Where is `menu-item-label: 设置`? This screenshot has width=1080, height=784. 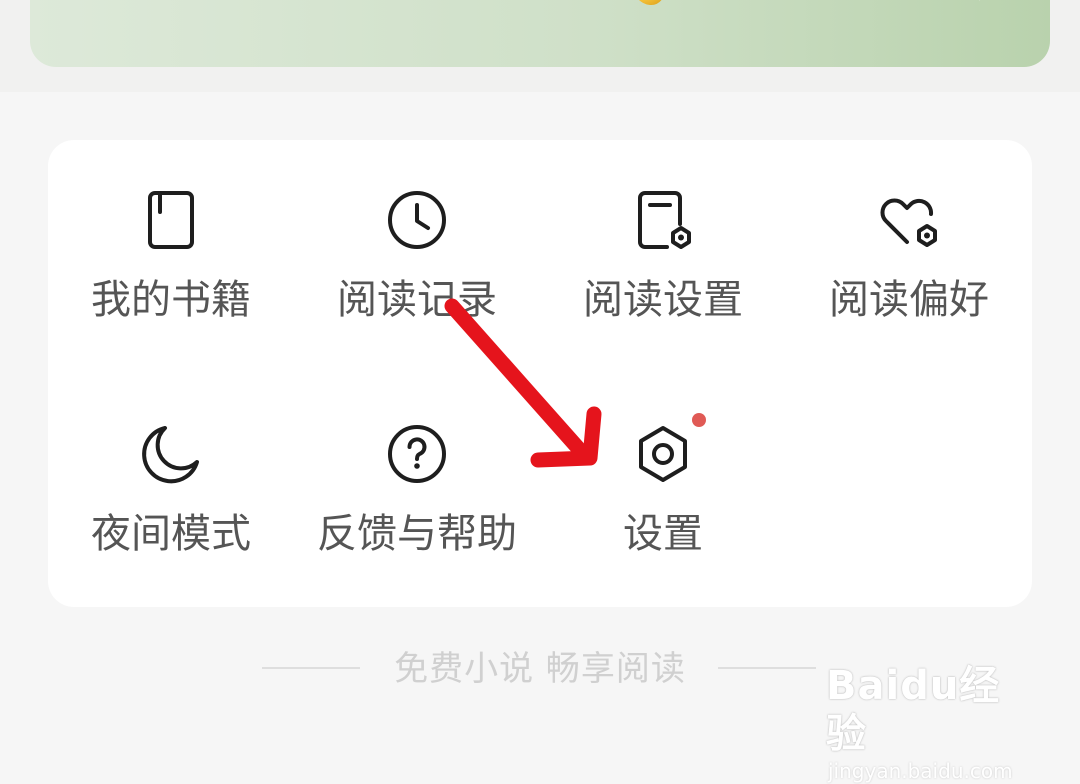 menu-item-label: 设置 is located at coordinates (663, 534).